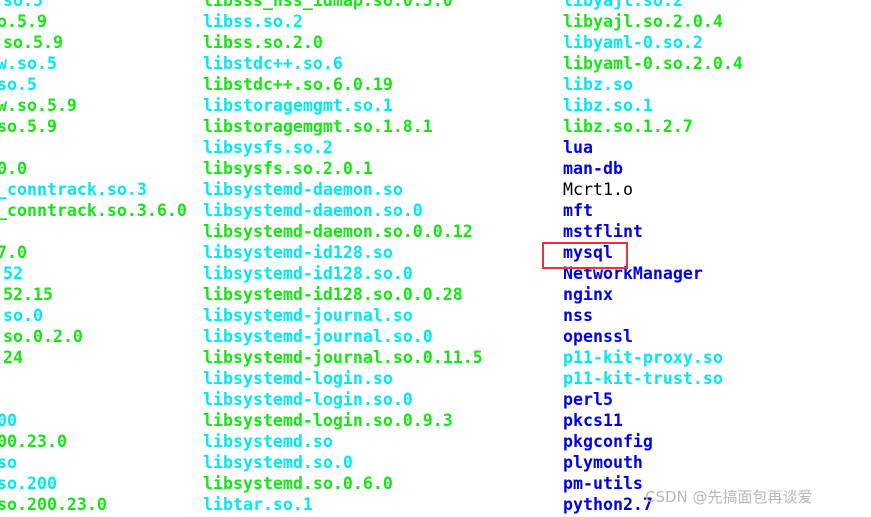 The height and width of the screenshot is (517, 871). I want to click on file-entry: so.200, so click(28, 483).